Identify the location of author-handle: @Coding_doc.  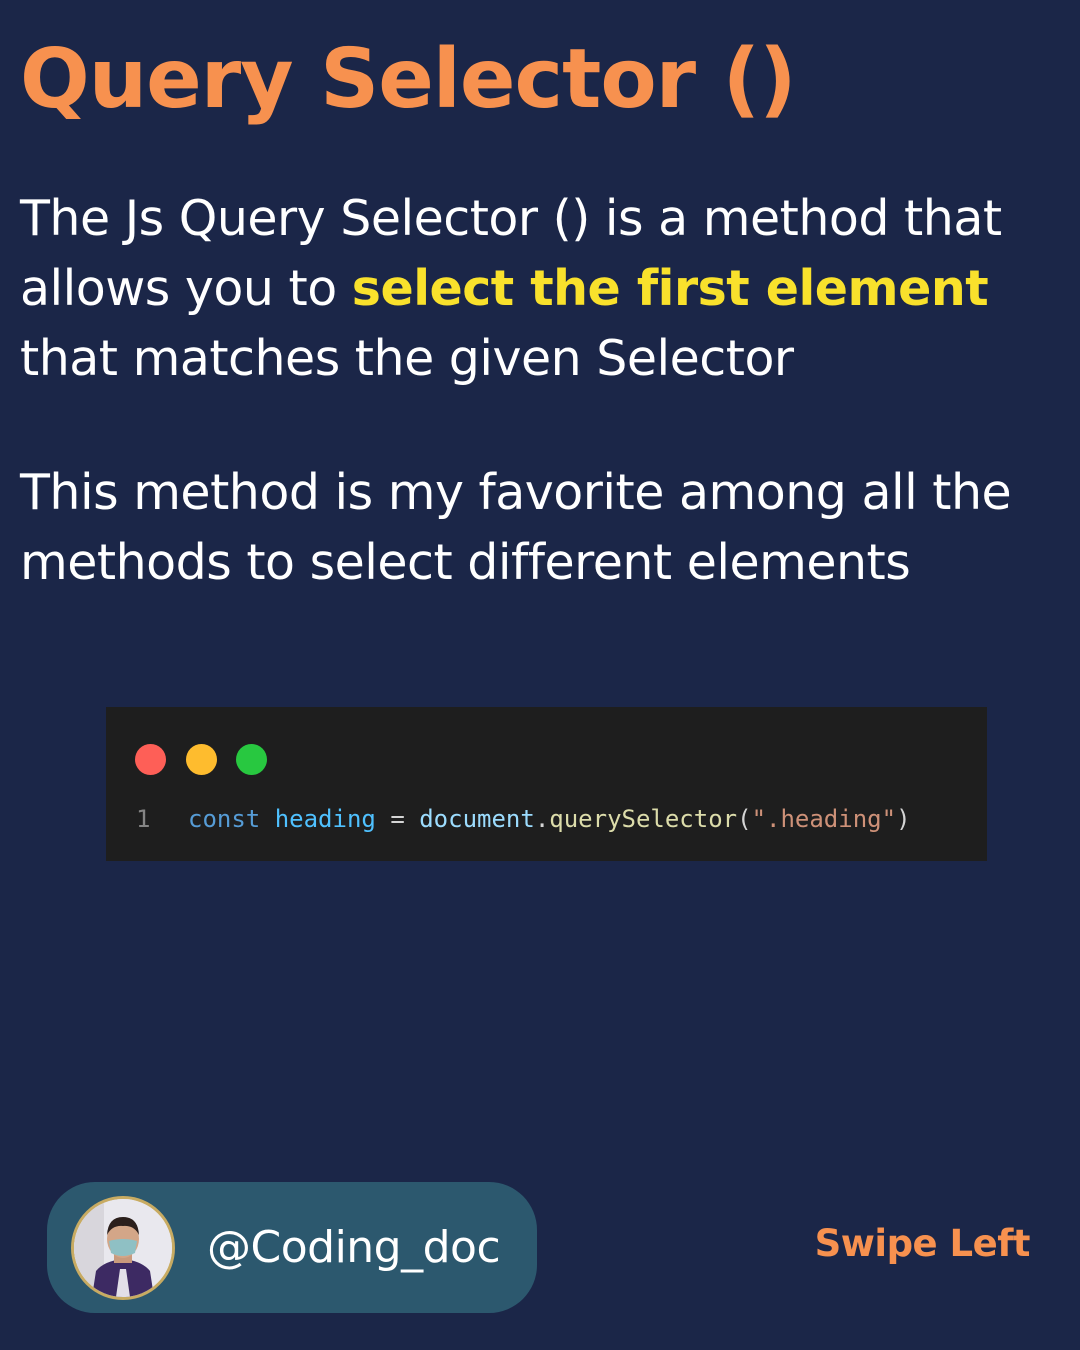
(354, 1248).